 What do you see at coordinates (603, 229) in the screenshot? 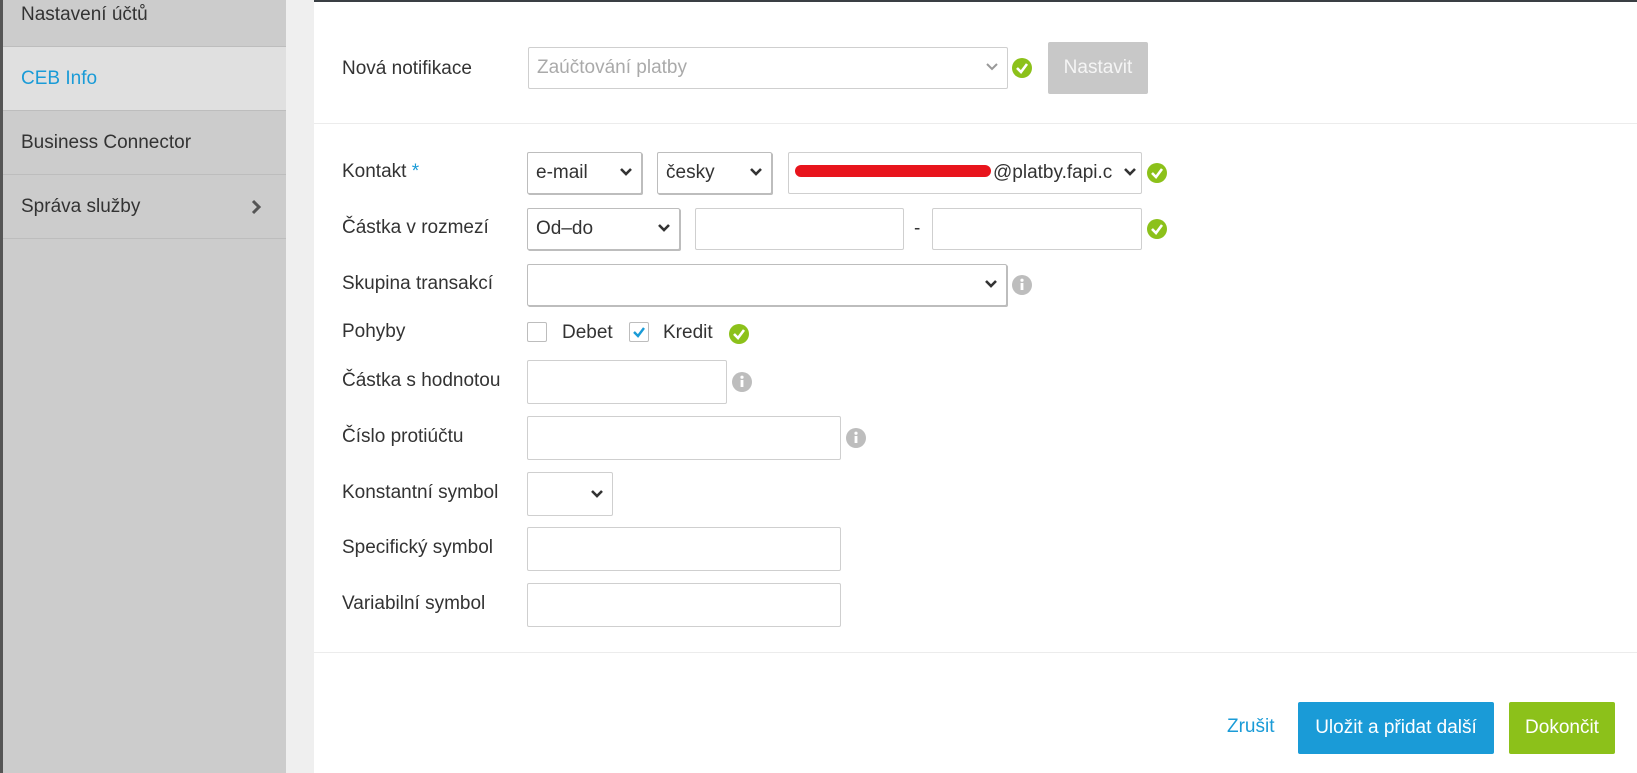
I see `amount-range-mode-select: Od–do` at bounding box center [603, 229].